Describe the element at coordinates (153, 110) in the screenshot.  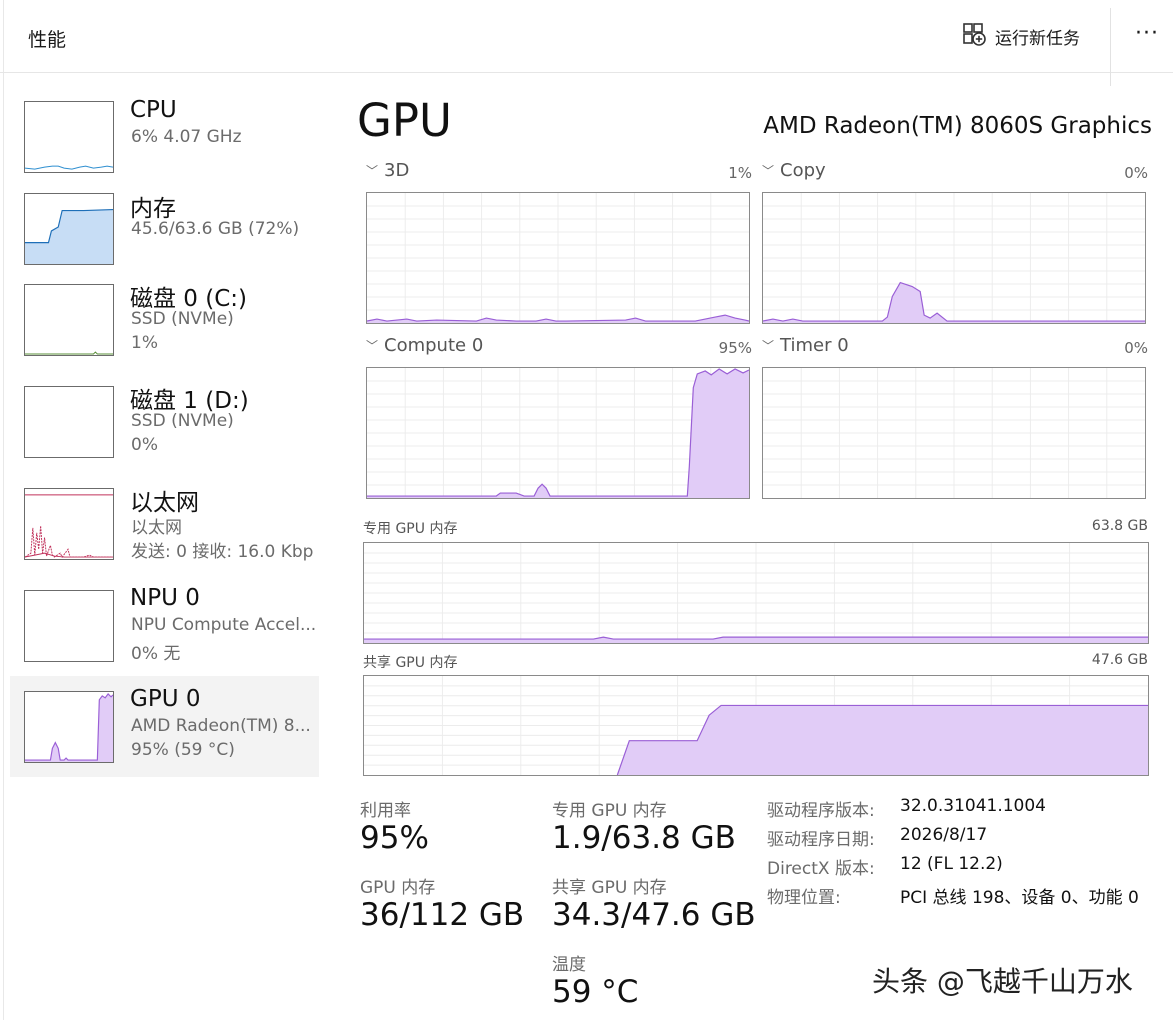
I see `sidebar-item-name: CPU` at that location.